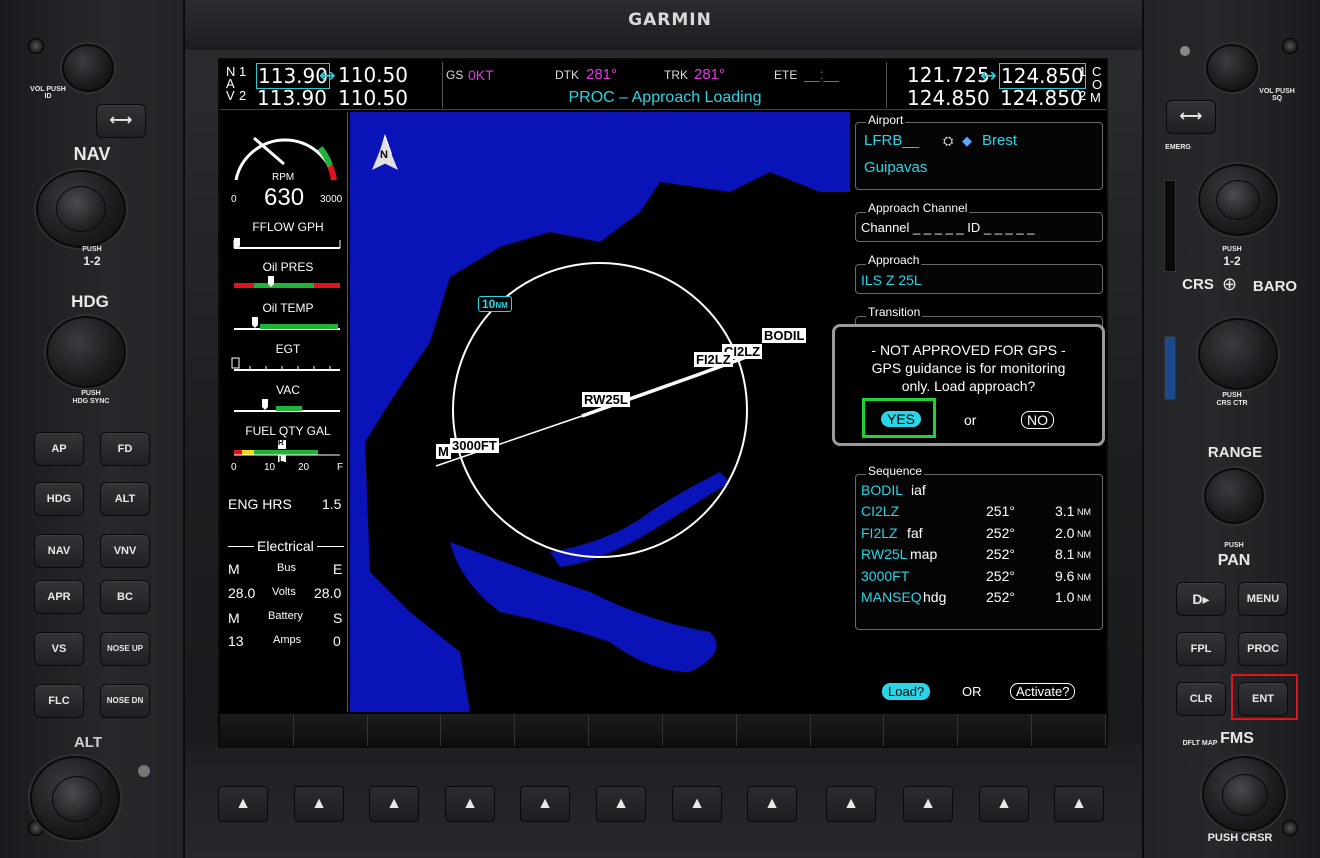 The width and height of the screenshot is (1320, 858). I want to click on nav-knob, so click(81, 209).